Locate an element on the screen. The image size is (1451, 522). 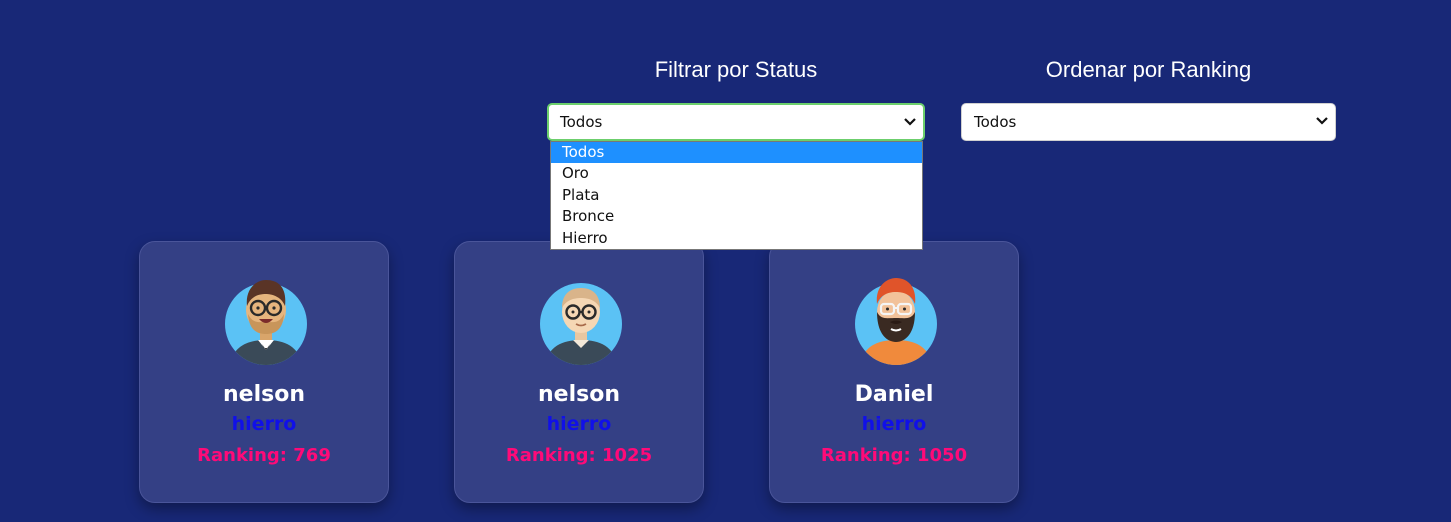
status-dropdown-list: Todos Oro Plata Bronce Hierro is located at coordinates (736, 195).